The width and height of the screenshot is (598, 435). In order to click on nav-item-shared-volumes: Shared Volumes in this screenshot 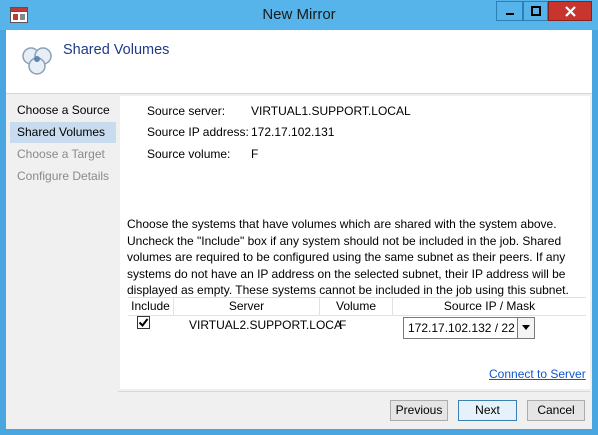, I will do `click(63, 132)`.